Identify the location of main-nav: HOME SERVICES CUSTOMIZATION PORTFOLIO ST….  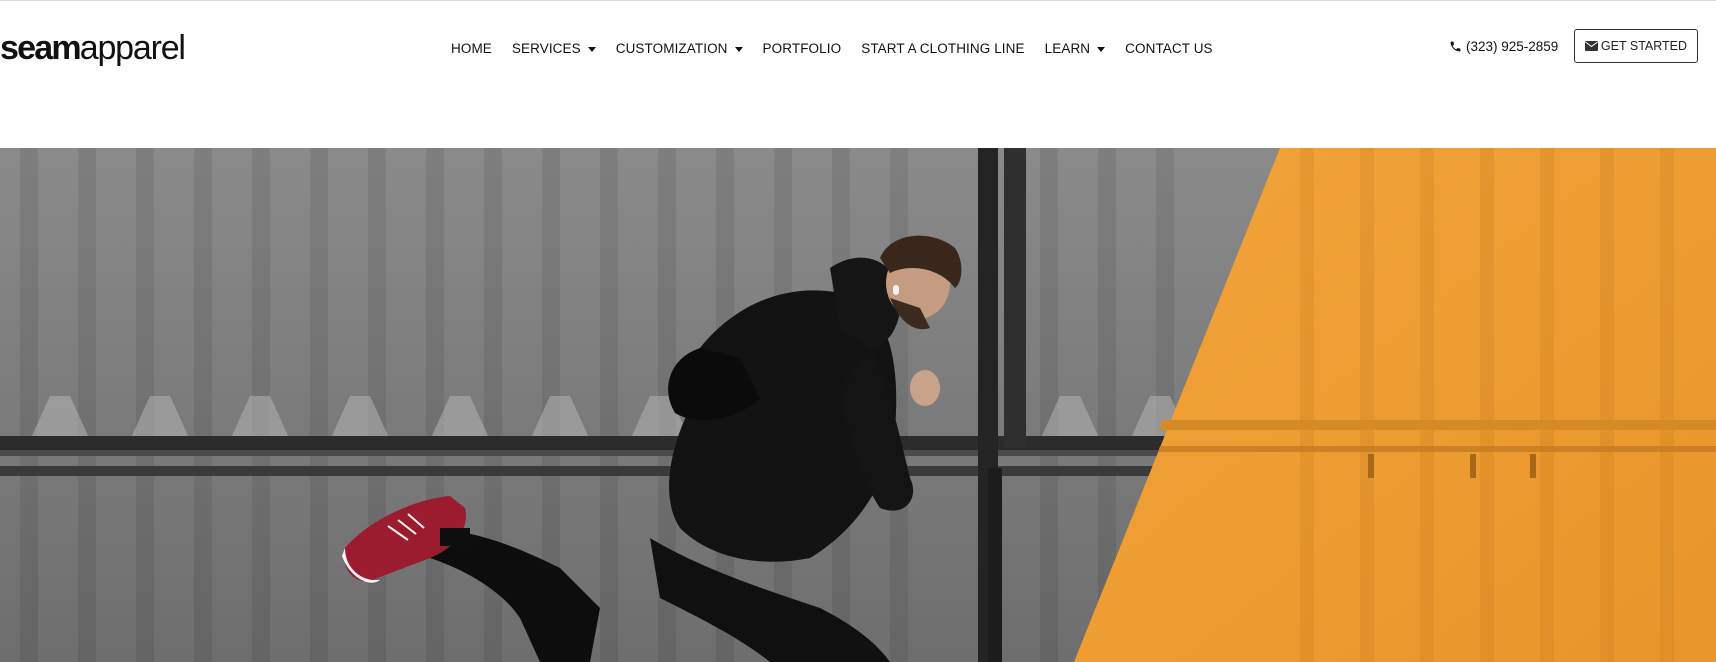
(842, 48).